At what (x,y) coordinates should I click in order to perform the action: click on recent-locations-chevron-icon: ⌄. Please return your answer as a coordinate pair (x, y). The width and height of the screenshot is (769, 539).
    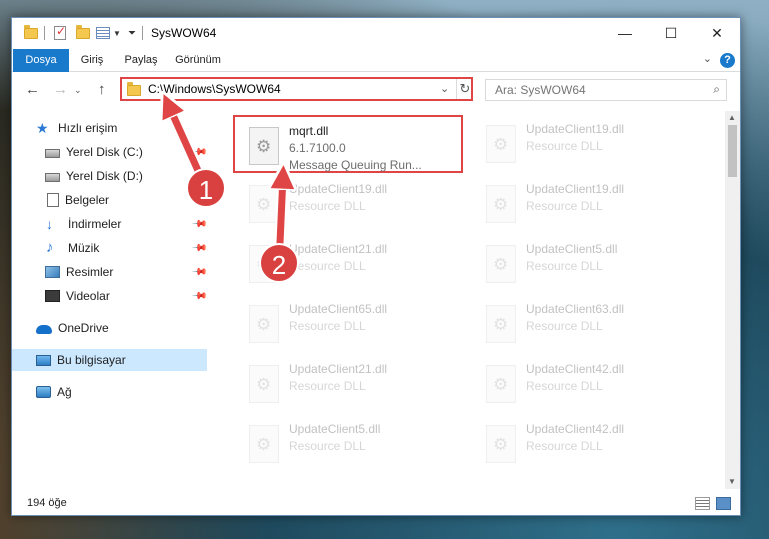
    Looking at the image, I should click on (78, 90).